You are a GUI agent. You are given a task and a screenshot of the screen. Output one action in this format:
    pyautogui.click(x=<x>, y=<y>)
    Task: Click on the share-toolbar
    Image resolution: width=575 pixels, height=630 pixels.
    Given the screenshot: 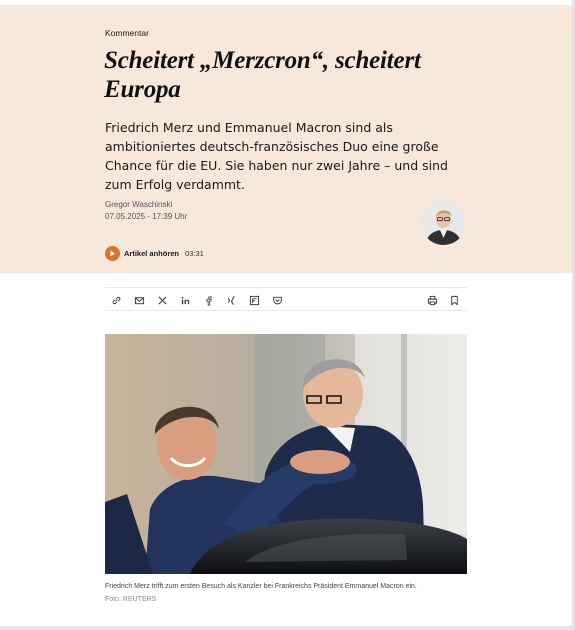 What is the action you would take?
    pyautogui.click(x=286, y=299)
    